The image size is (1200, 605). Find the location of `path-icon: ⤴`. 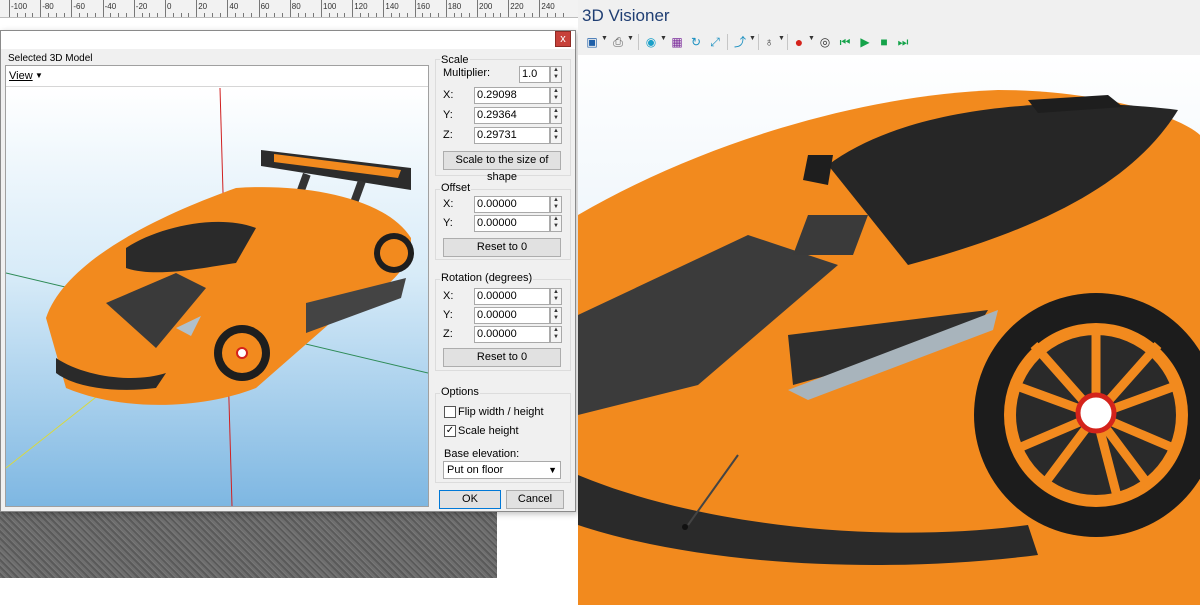

path-icon: ⤴ is located at coordinates (740, 42).